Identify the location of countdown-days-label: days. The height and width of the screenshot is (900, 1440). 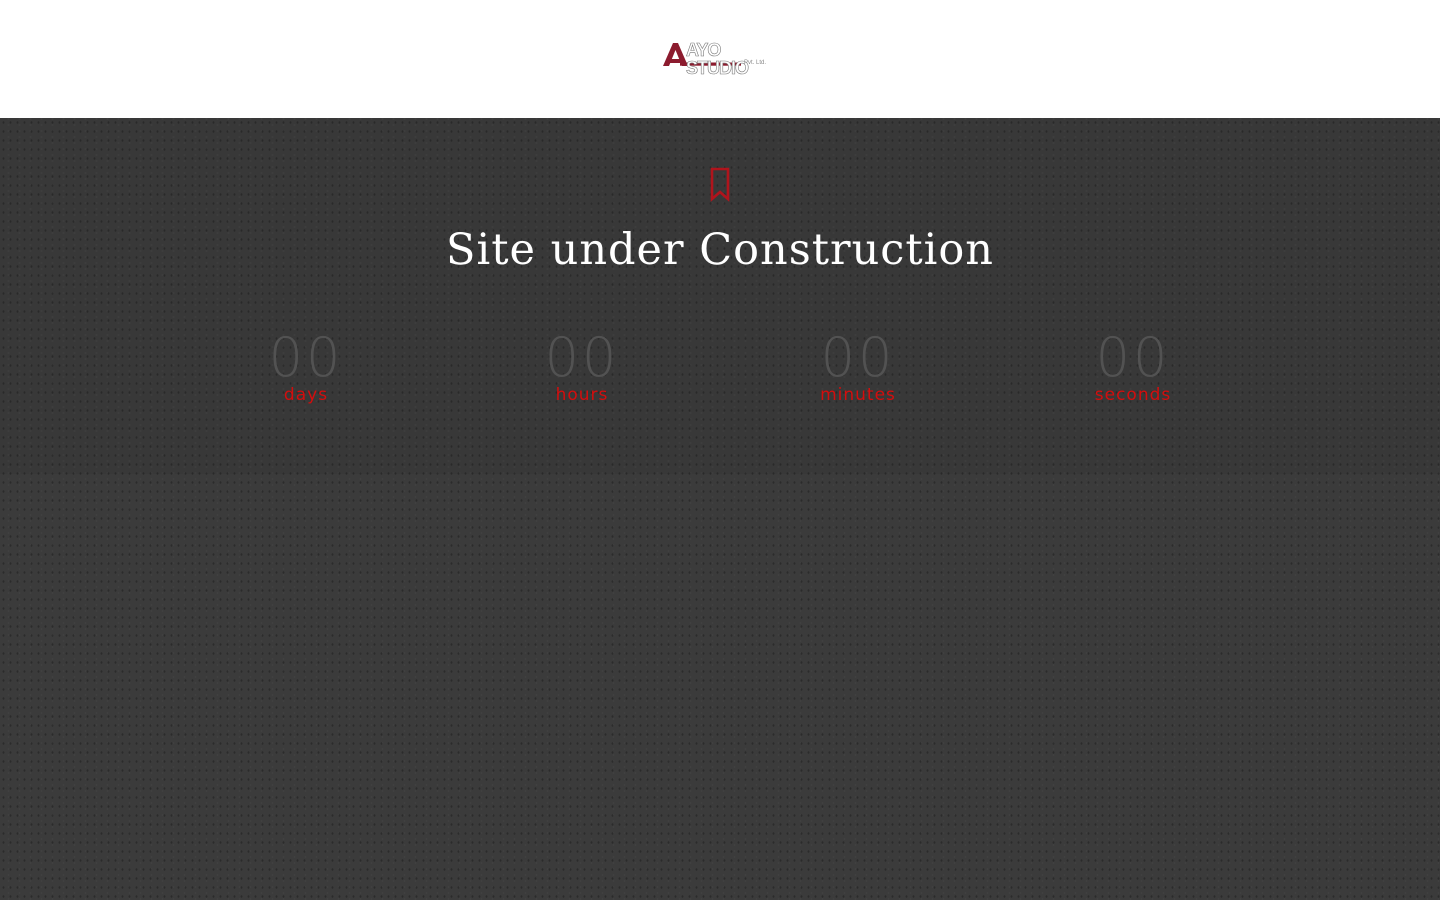
(306, 395).